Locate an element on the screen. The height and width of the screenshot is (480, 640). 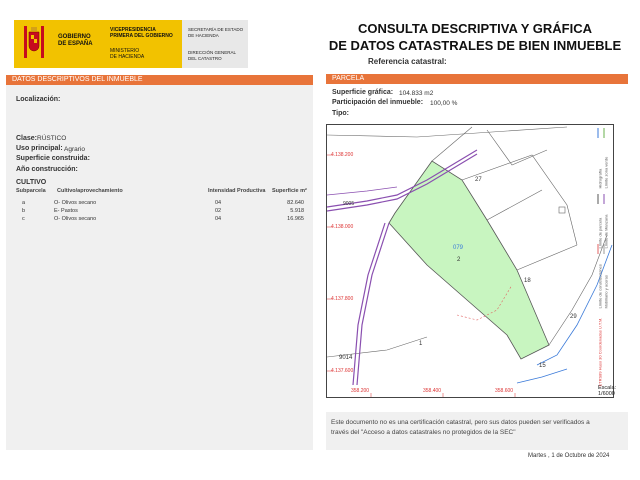
uso-principal-label: Uso principal: is located at coordinates (39, 148).